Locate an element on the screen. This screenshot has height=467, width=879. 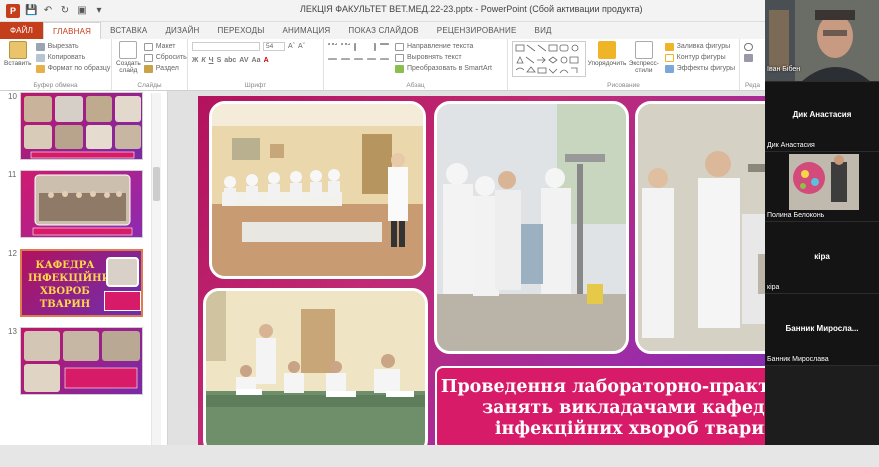
numbering-icon is located at coordinates (345, 46).